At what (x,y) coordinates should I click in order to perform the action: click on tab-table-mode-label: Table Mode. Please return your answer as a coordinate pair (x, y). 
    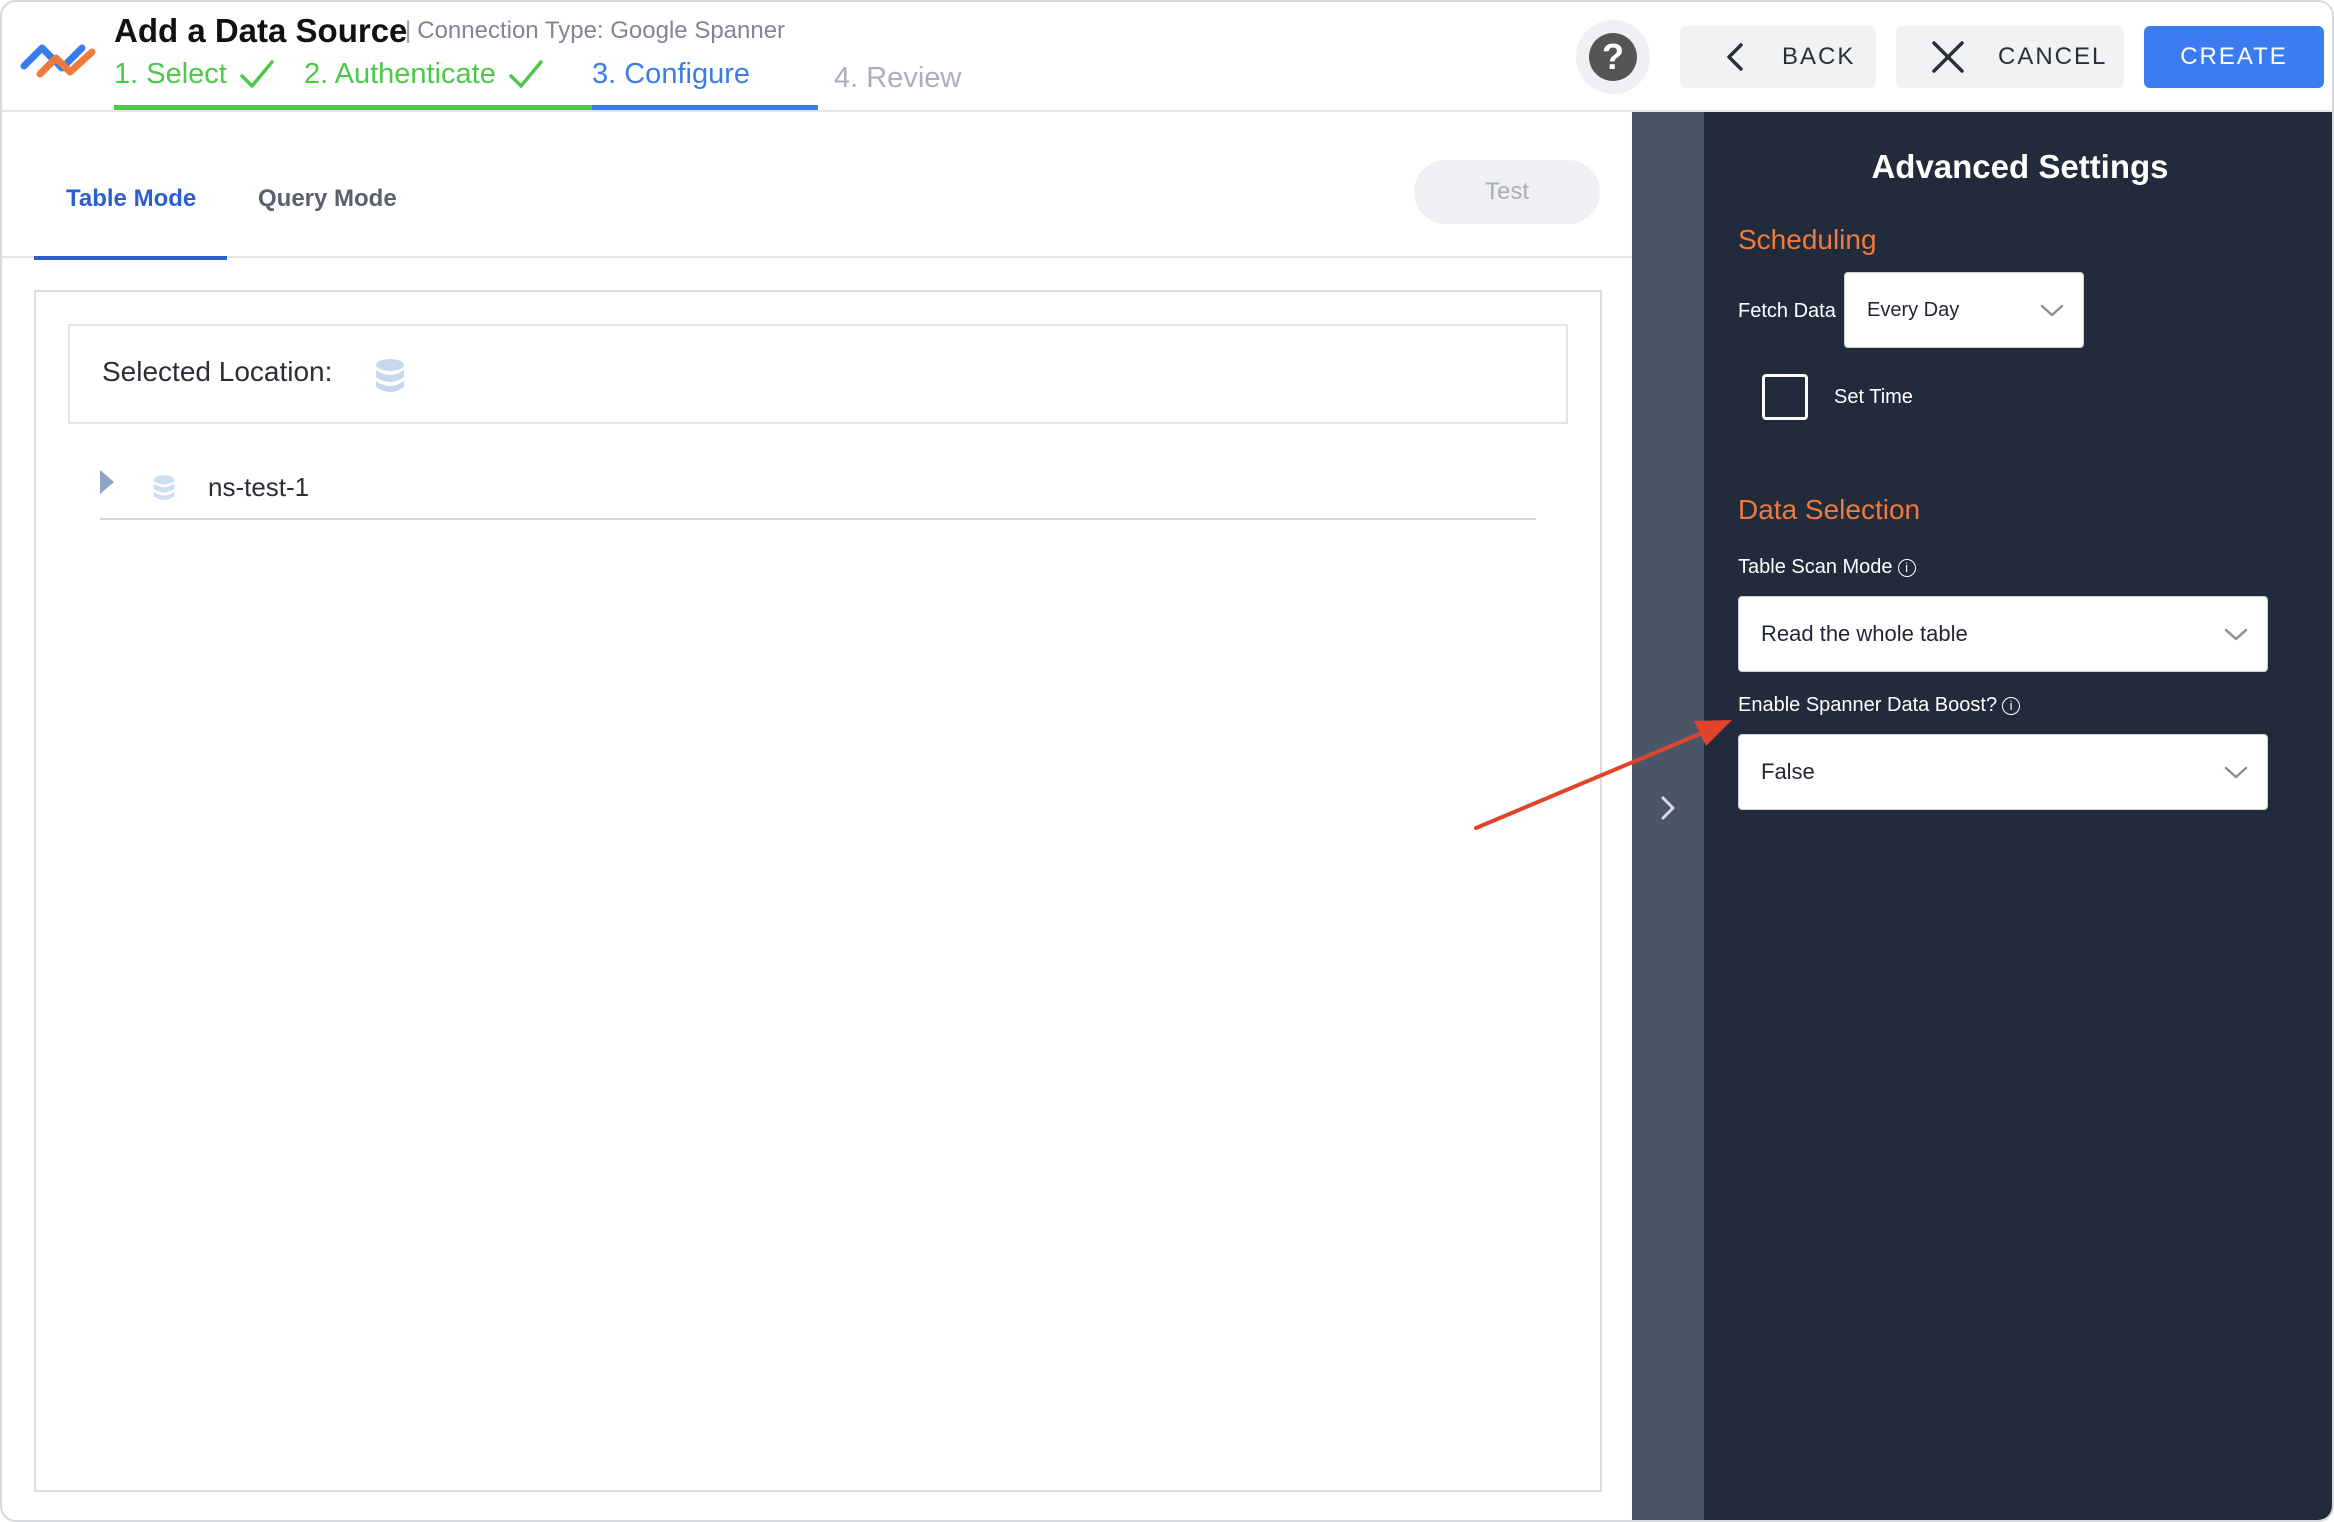
    Looking at the image, I should click on (131, 198).